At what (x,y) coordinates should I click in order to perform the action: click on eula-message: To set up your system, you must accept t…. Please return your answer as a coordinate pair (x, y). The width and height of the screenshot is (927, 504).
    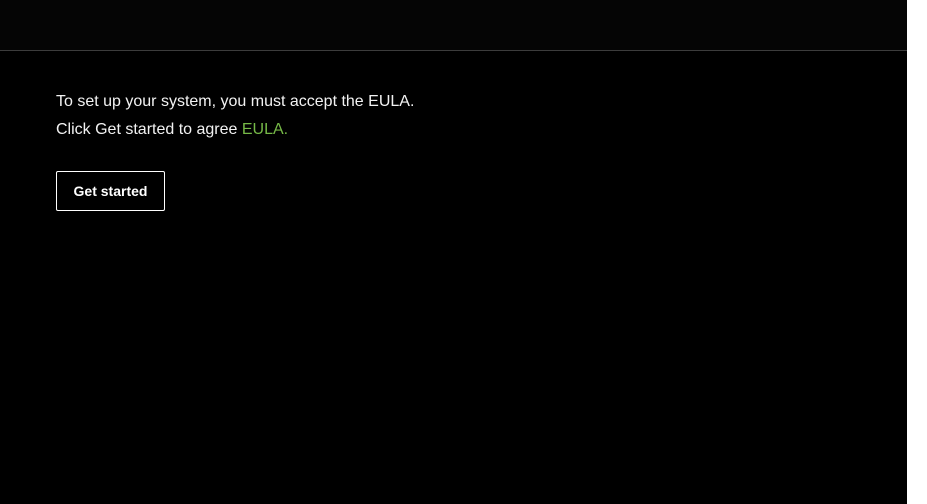
    Looking at the image, I should click on (466, 116).